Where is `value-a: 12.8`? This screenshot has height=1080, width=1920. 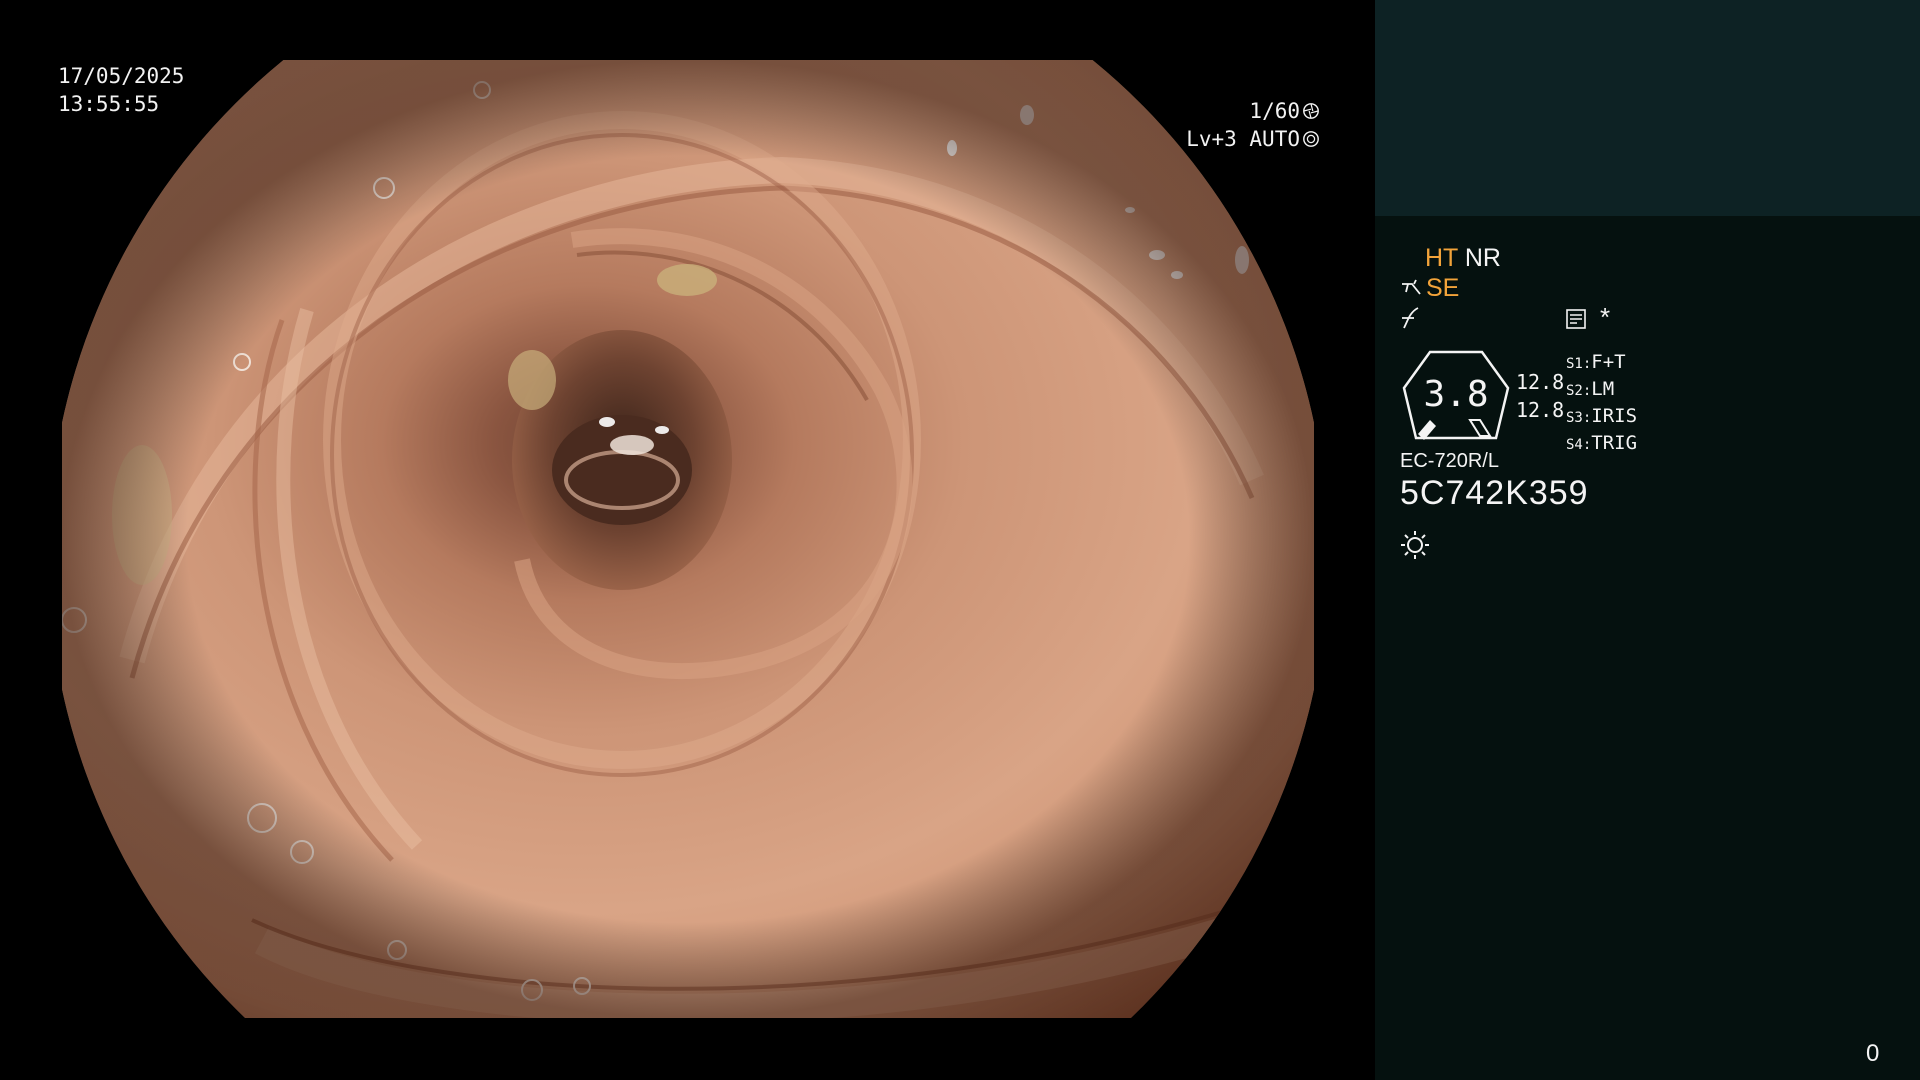 value-a: 12.8 is located at coordinates (1540, 382).